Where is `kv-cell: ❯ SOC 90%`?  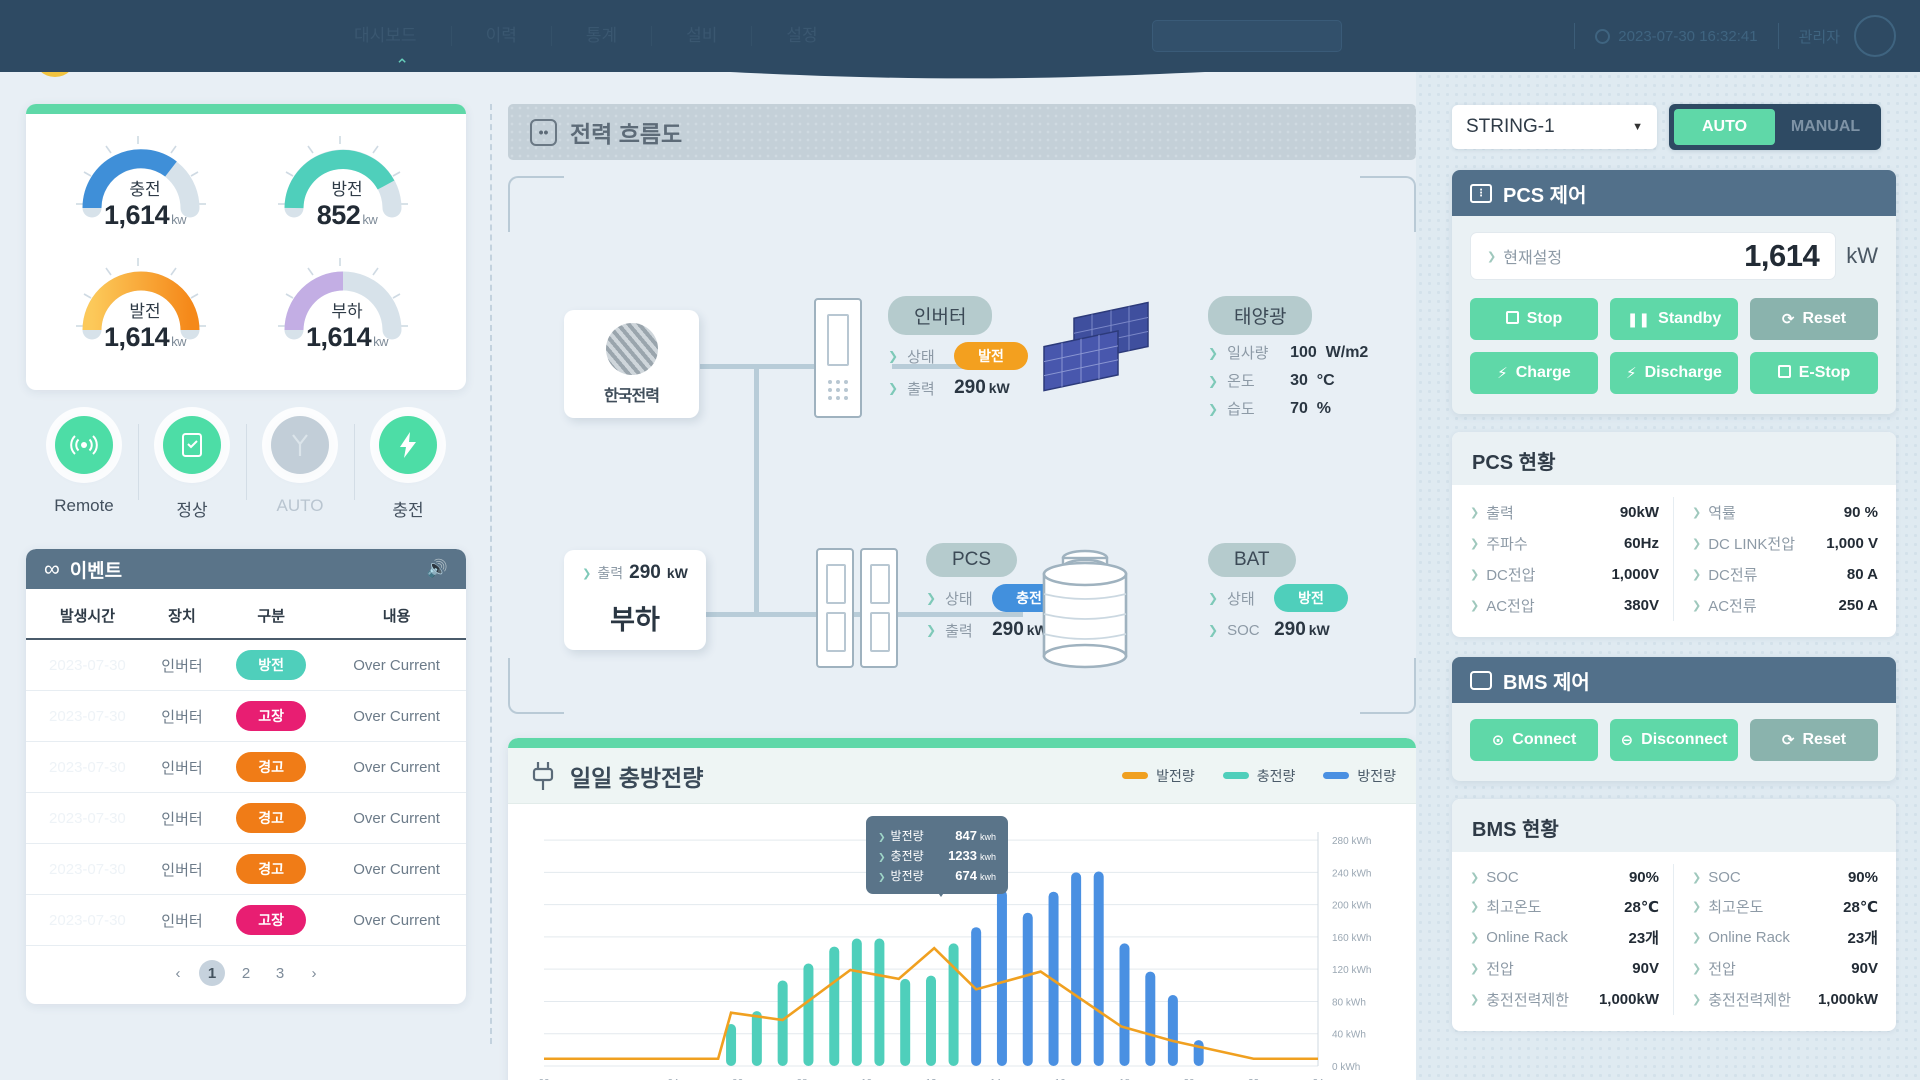 kv-cell: ❯ SOC 90% is located at coordinates (1572, 877).